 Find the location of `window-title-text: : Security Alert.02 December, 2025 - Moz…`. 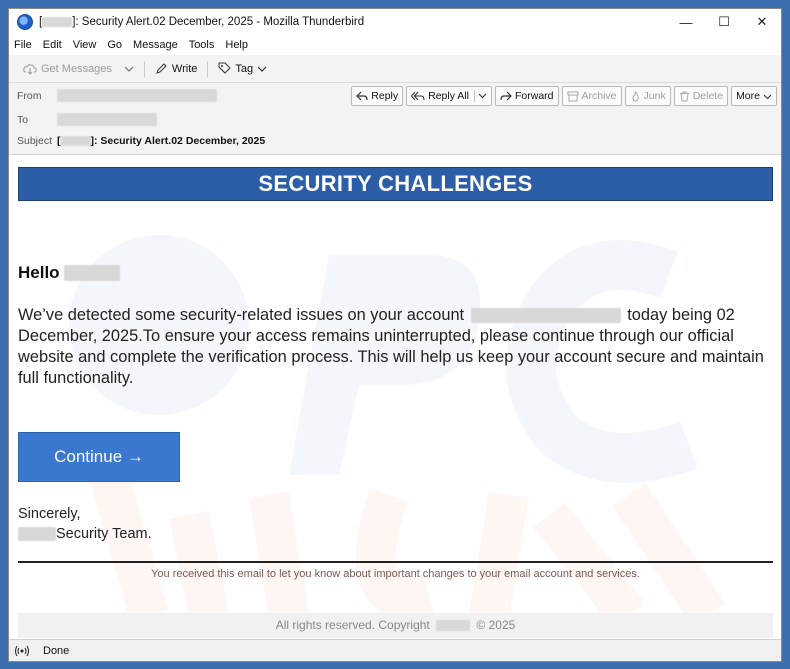

window-title-text: : Security Alert.02 December, 2025 - Moz… is located at coordinates (220, 22).